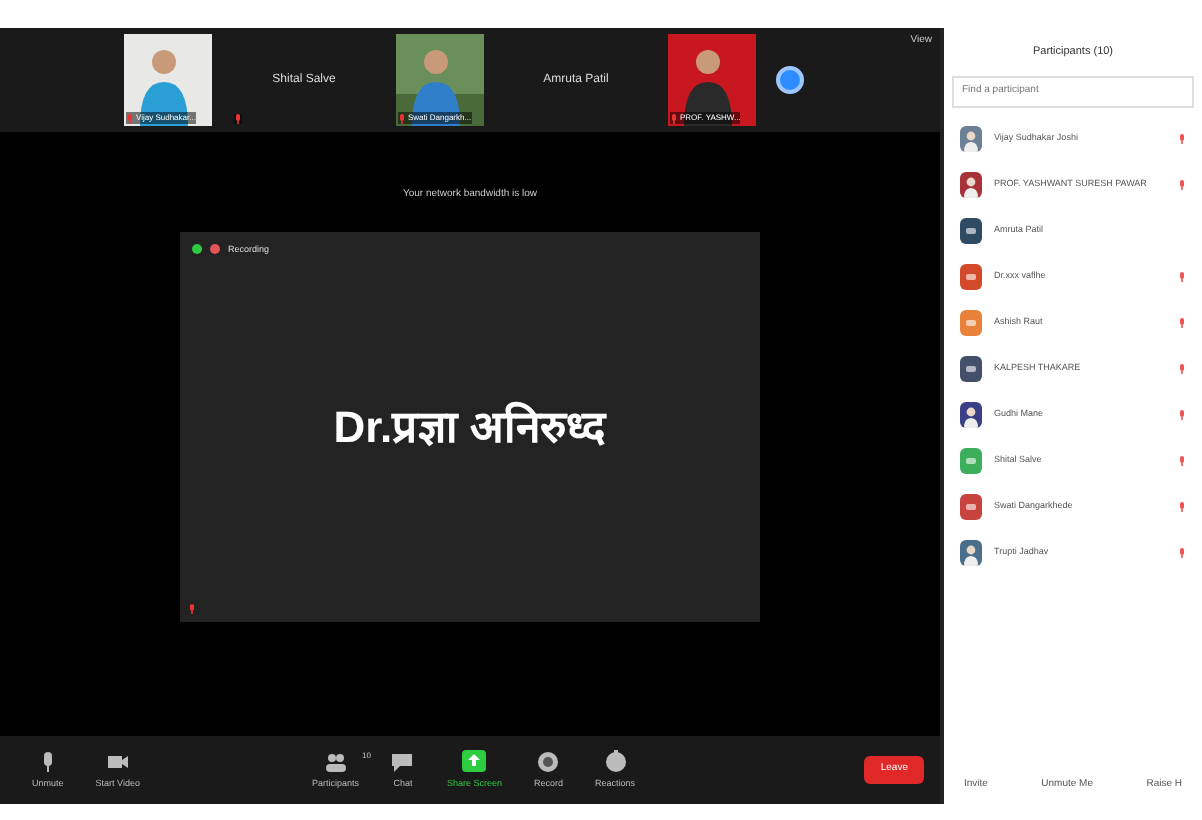 The image size is (1202, 820). I want to click on chat-icon, so click(402, 761).